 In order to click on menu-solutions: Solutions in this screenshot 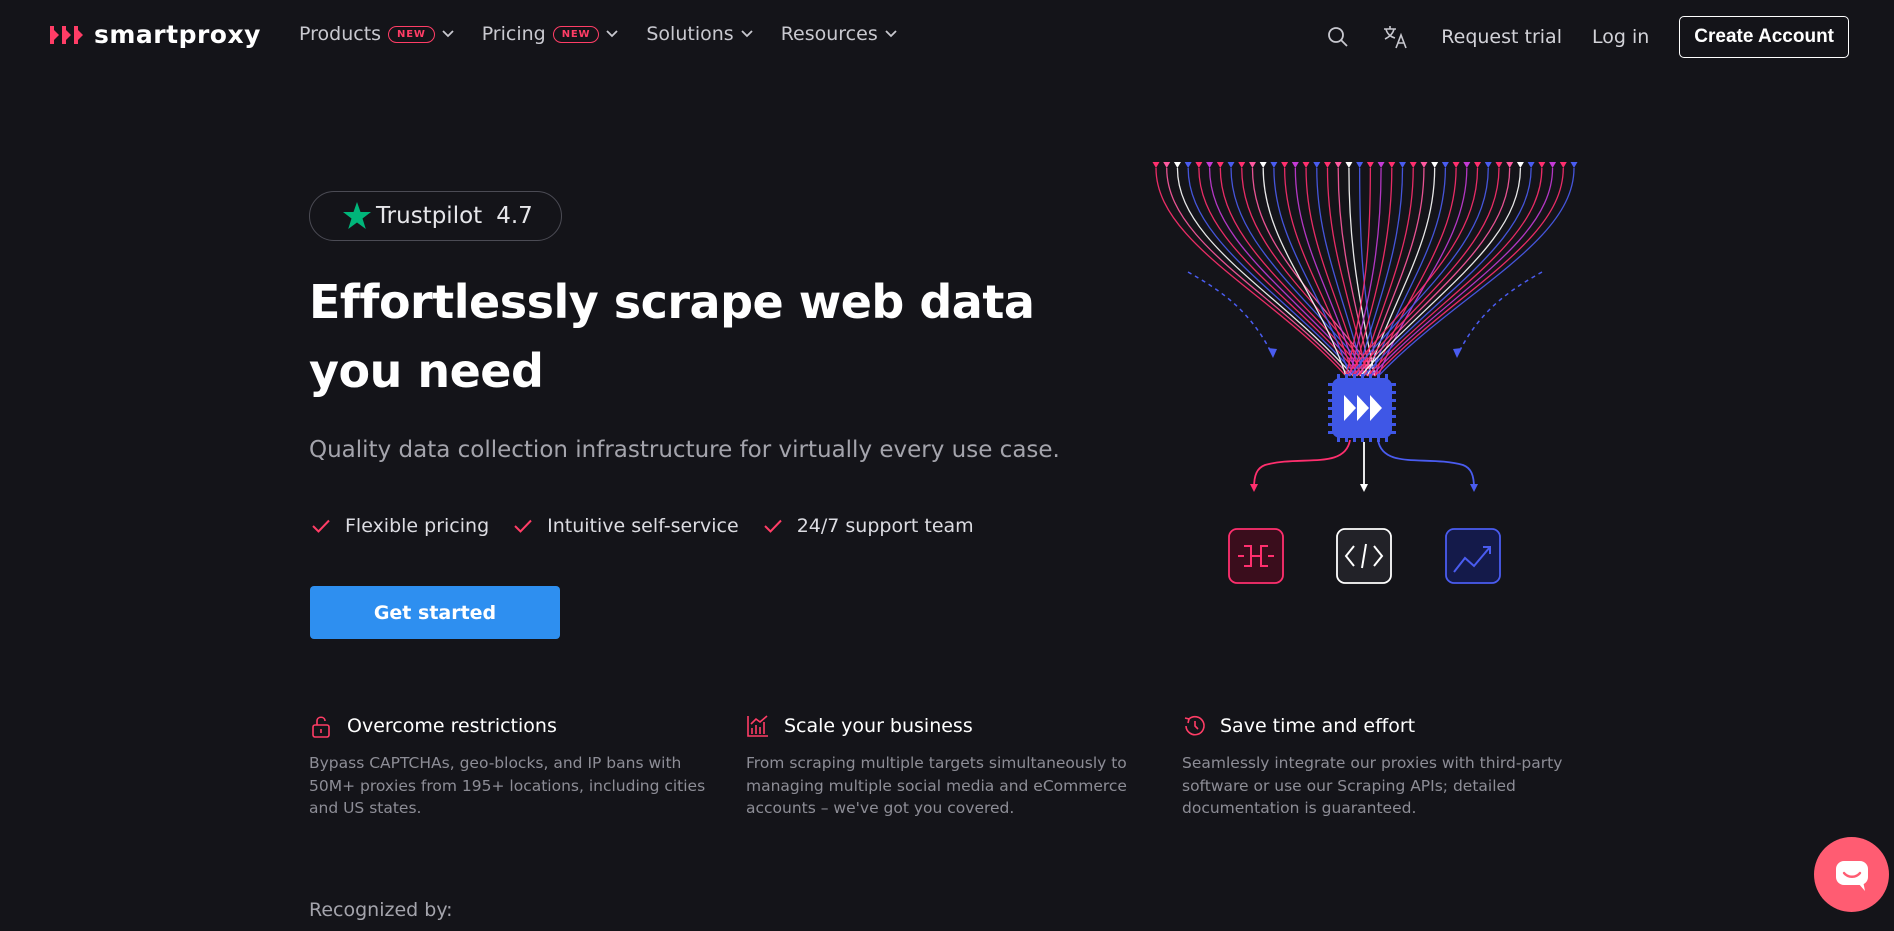, I will do `click(699, 34)`.